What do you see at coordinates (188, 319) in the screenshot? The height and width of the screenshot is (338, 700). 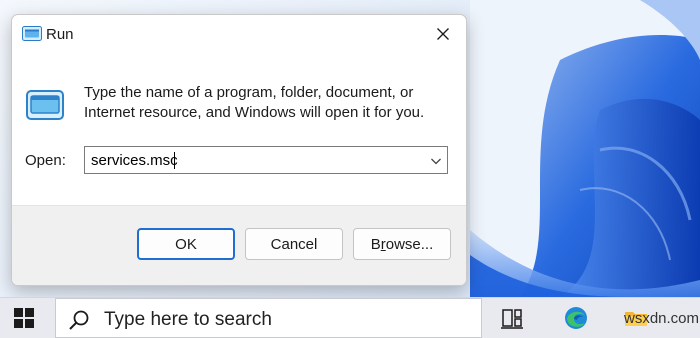 I see `search-placeholder: Type here to search` at bounding box center [188, 319].